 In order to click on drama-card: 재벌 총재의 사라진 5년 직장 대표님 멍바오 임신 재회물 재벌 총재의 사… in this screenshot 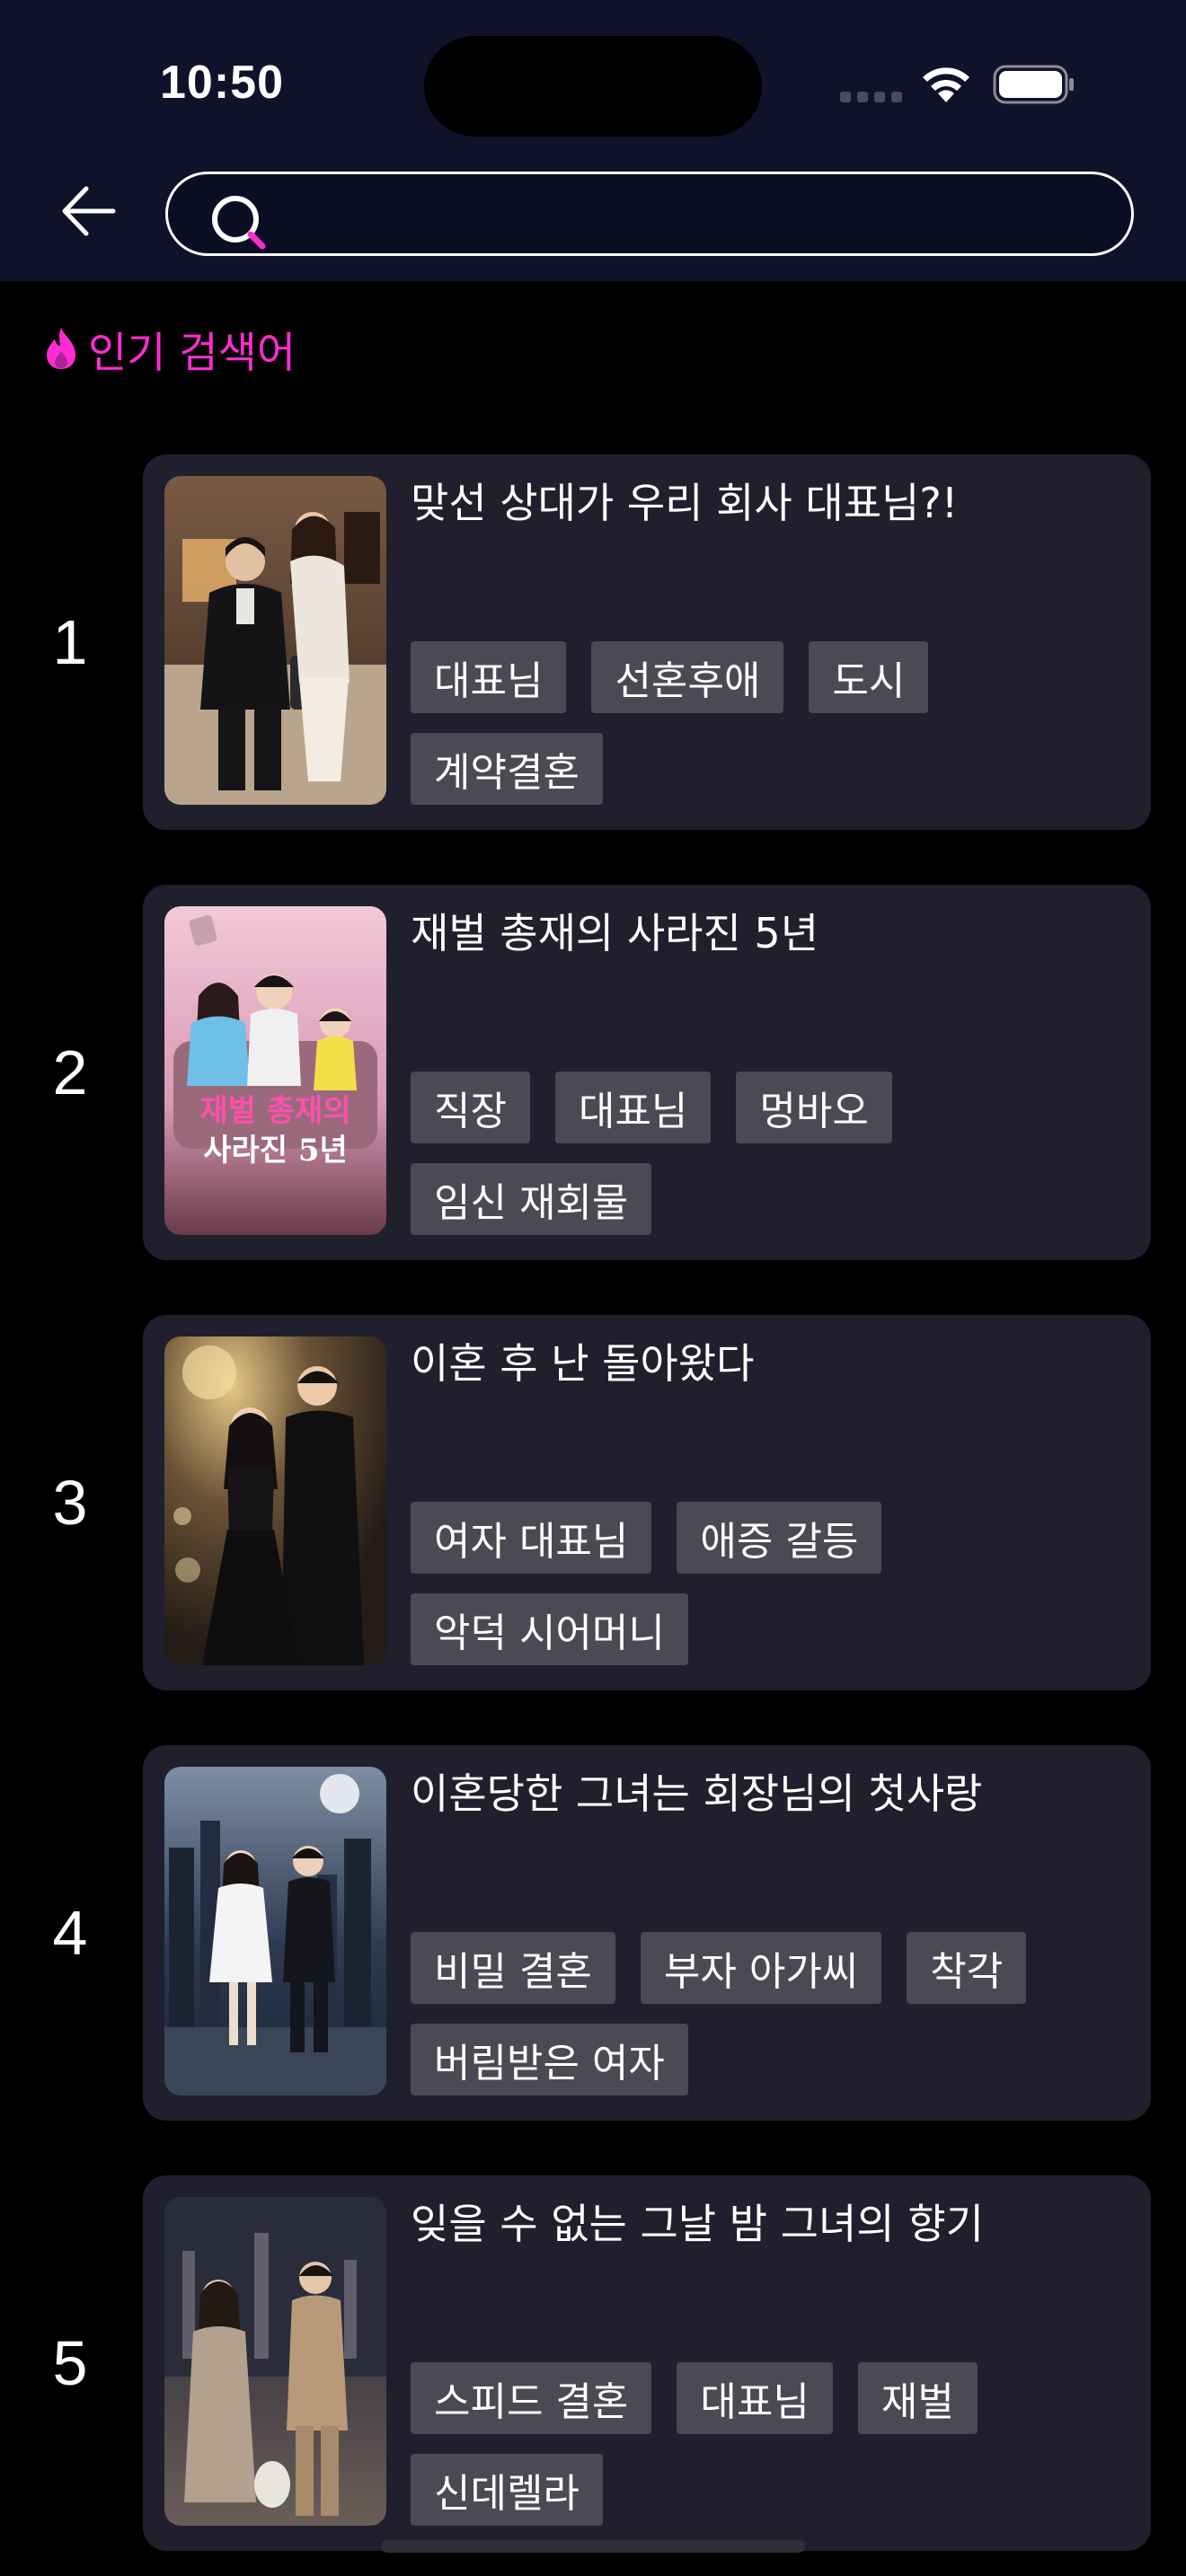, I will do `click(647, 1072)`.